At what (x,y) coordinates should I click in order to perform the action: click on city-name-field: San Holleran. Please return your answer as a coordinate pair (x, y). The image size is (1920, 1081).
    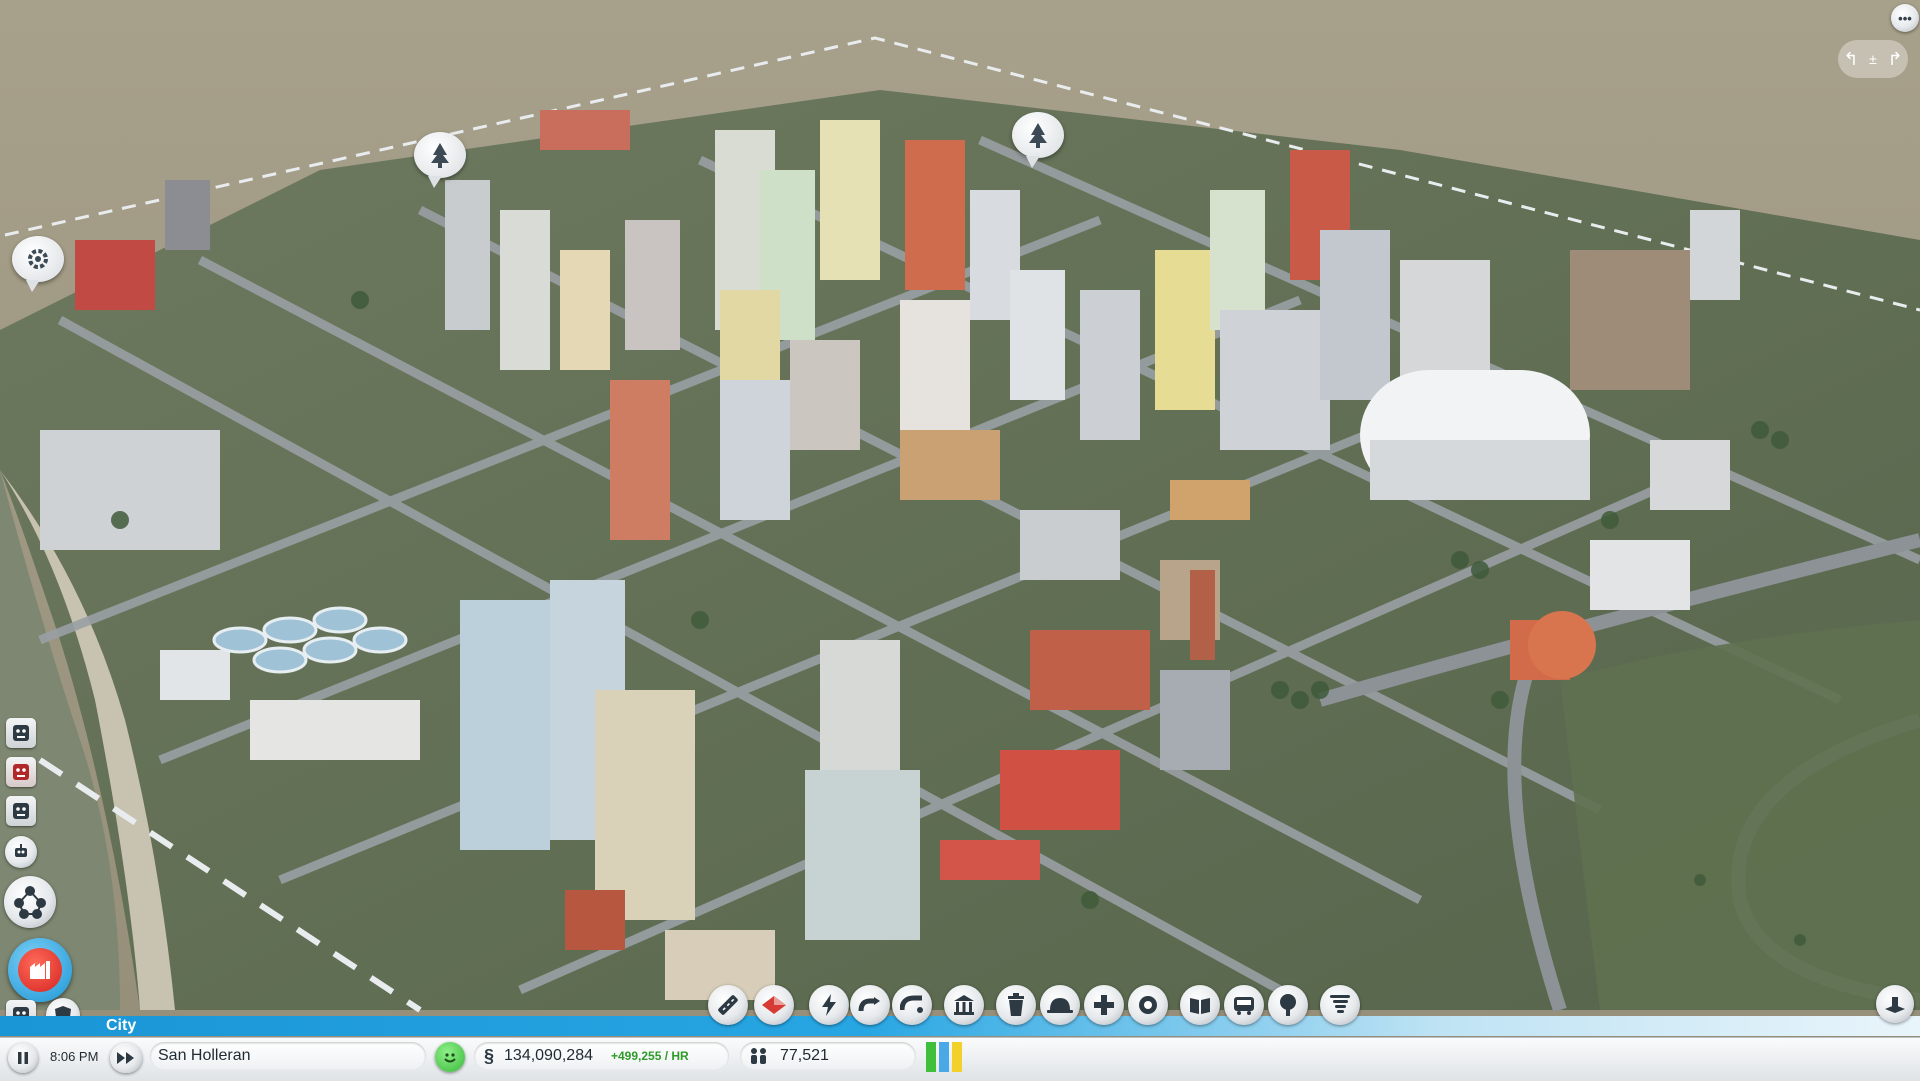
    Looking at the image, I should click on (288, 1056).